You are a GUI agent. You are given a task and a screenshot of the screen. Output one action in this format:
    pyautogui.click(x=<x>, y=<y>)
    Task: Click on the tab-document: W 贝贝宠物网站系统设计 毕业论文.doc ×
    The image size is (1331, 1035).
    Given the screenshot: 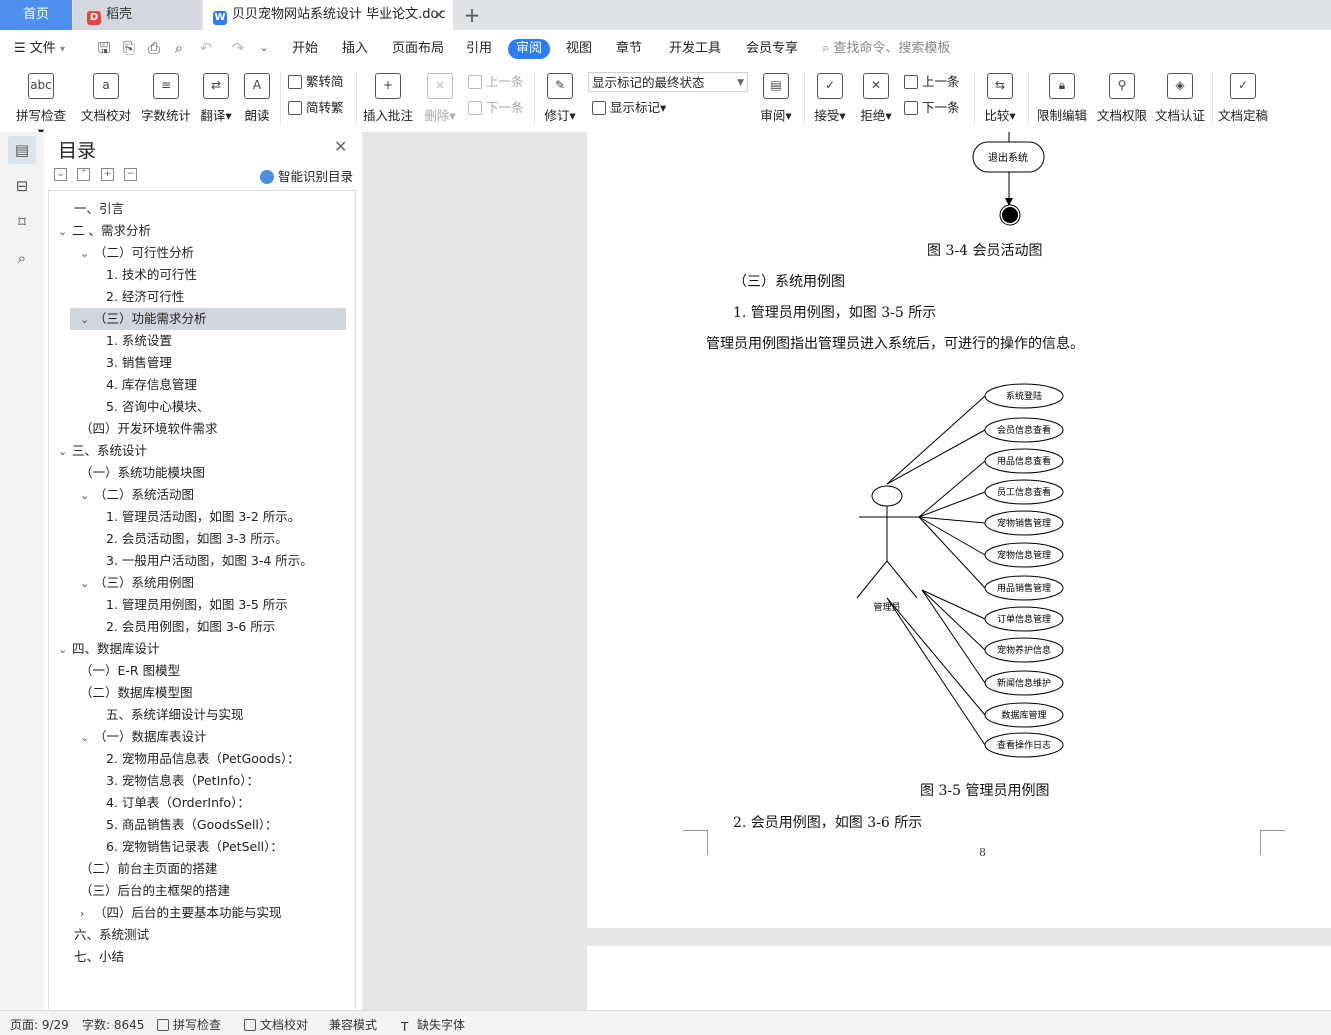 What is the action you would take?
    pyautogui.click(x=328, y=15)
    